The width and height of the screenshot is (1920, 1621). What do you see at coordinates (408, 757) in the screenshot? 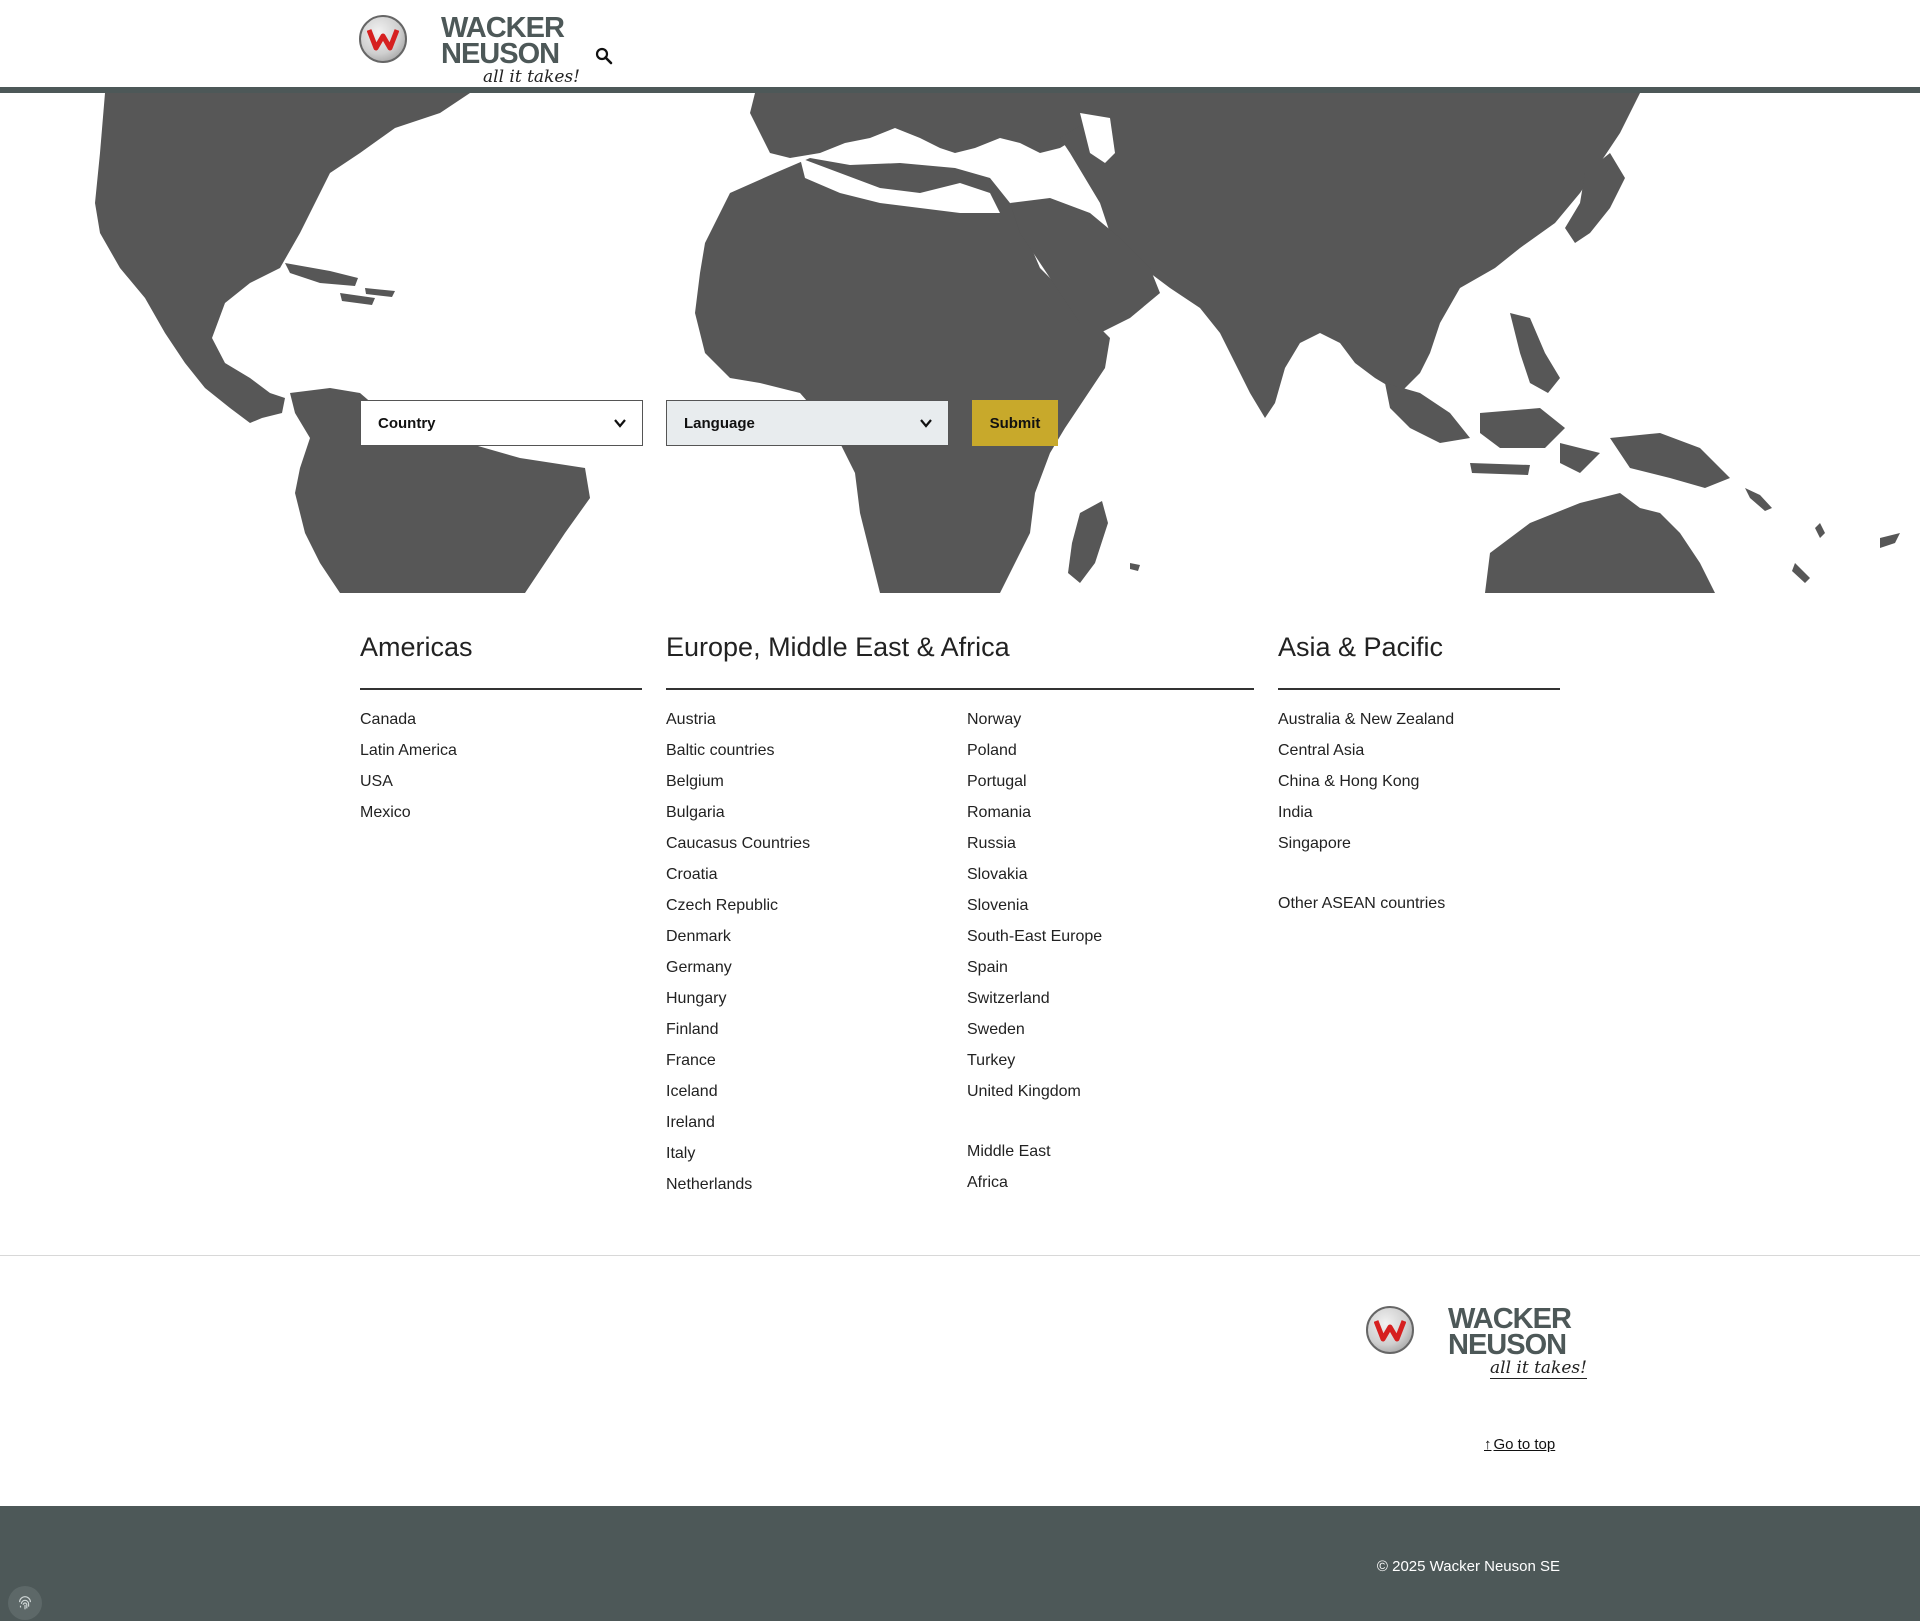
I see `country-link: Latin America` at bounding box center [408, 757].